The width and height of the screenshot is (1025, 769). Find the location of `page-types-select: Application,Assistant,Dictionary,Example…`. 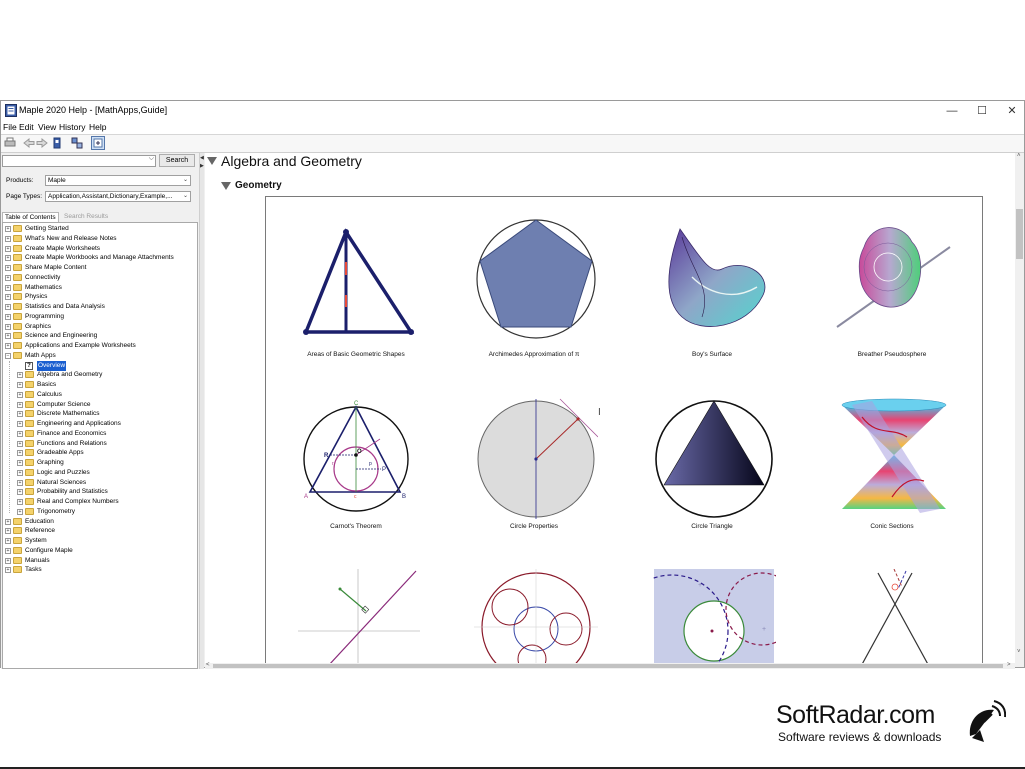

page-types-select: Application,Assistant,Dictionary,Example… is located at coordinates (118, 196).